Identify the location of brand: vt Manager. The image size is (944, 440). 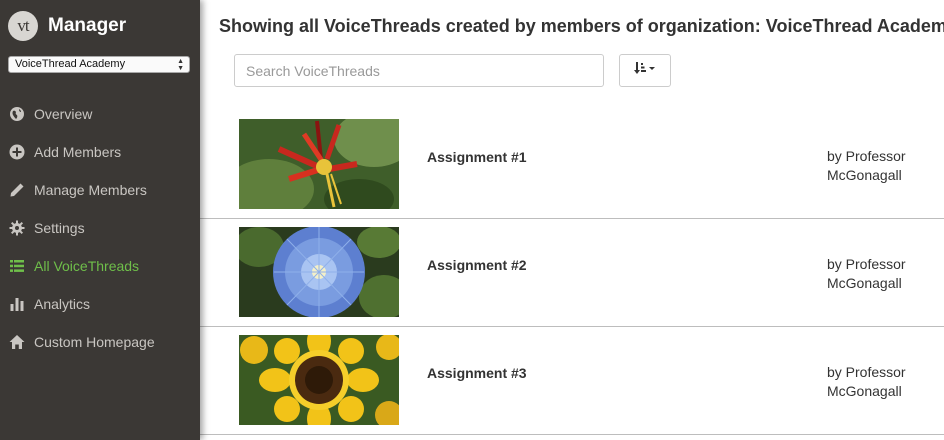
(67, 26).